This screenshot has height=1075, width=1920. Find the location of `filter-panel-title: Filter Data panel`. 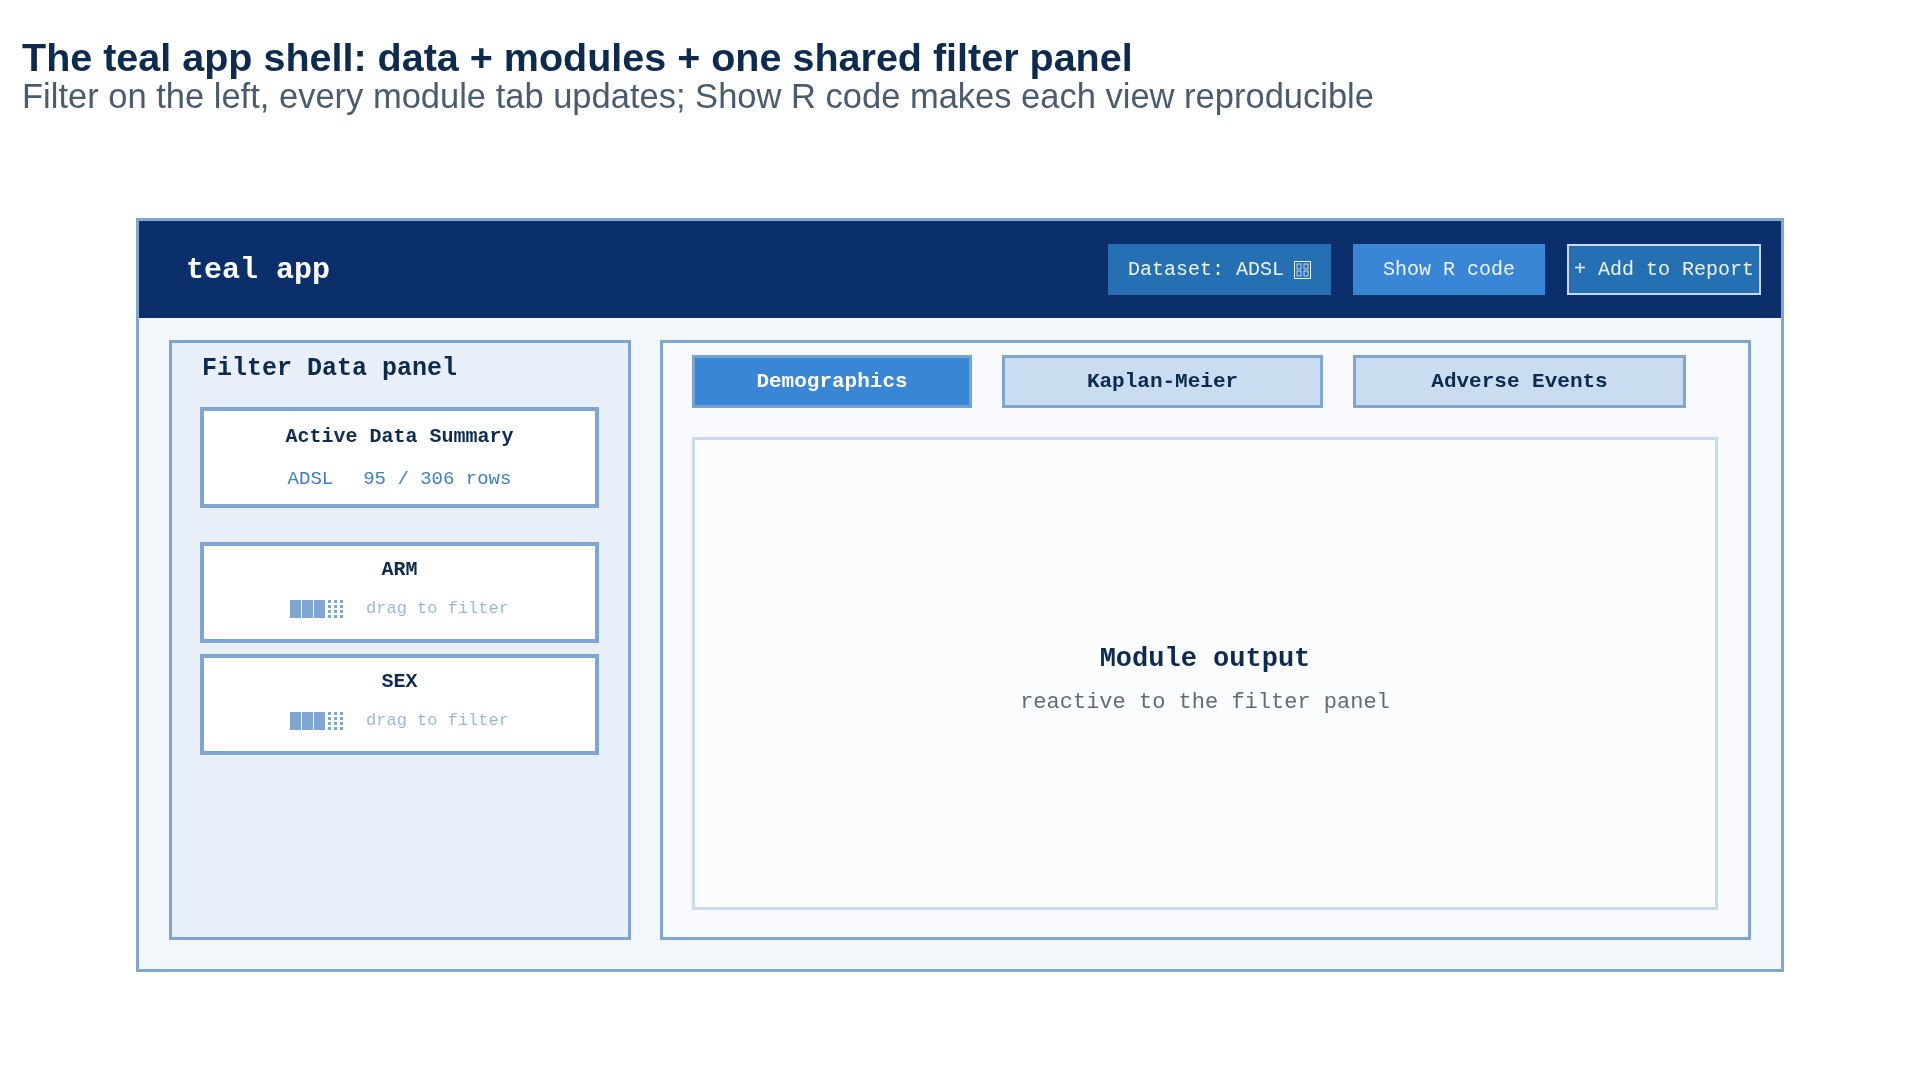

filter-panel-title: Filter Data panel is located at coordinates (329, 369).